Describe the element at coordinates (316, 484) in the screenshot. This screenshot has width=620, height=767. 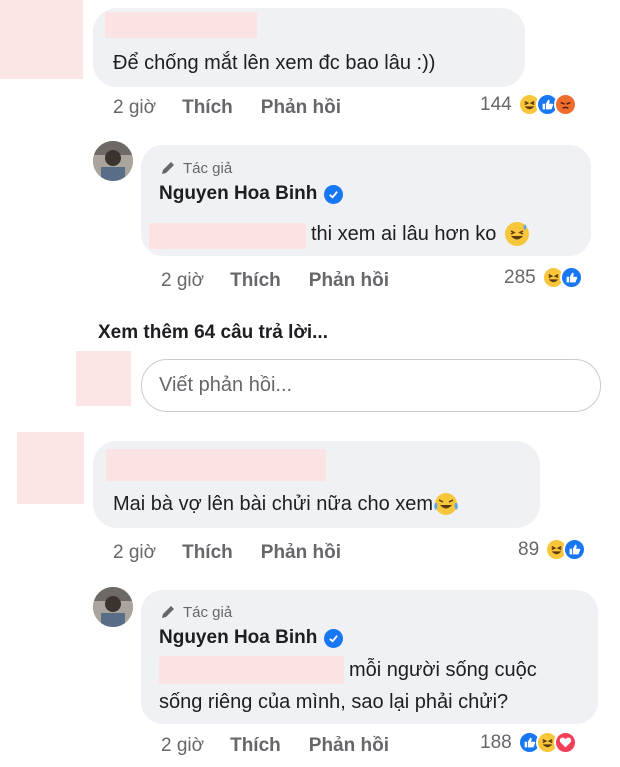
I see `comment-bubble: Mai bà vợ lên bài chửi nữa cho xem` at that location.